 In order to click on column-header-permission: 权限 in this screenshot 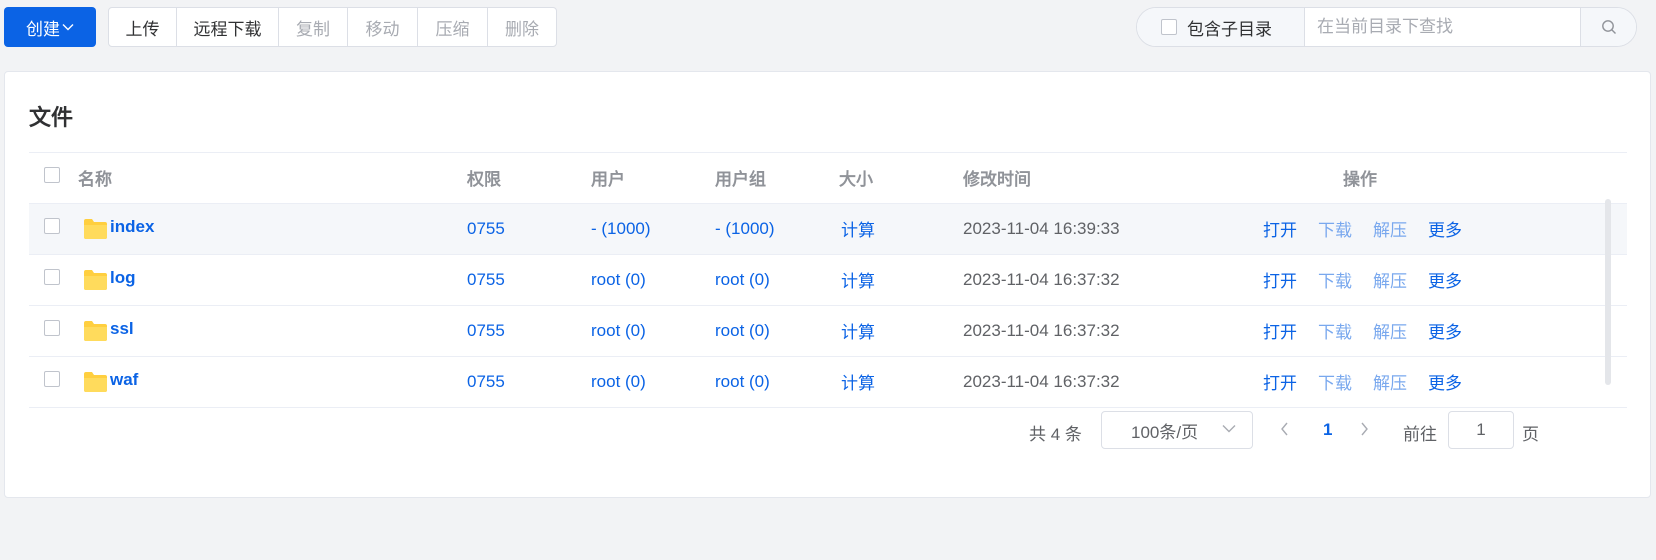, I will do `click(529, 178)`.